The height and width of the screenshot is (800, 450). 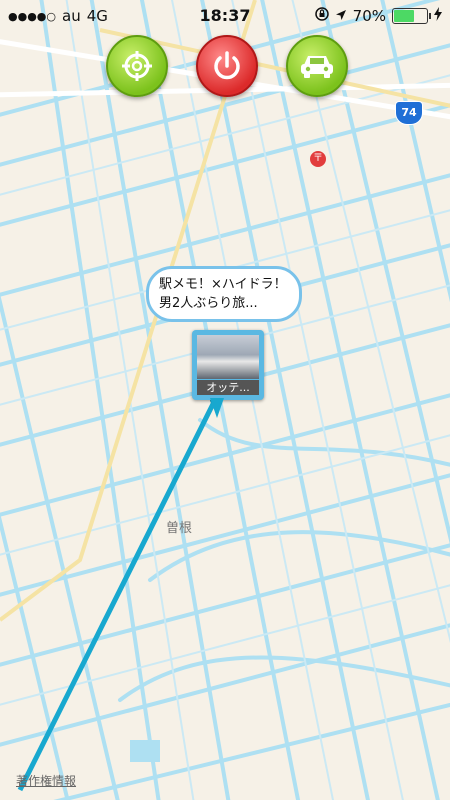 I want to click on route-74-badge: 74, so click(x=409, y=113).